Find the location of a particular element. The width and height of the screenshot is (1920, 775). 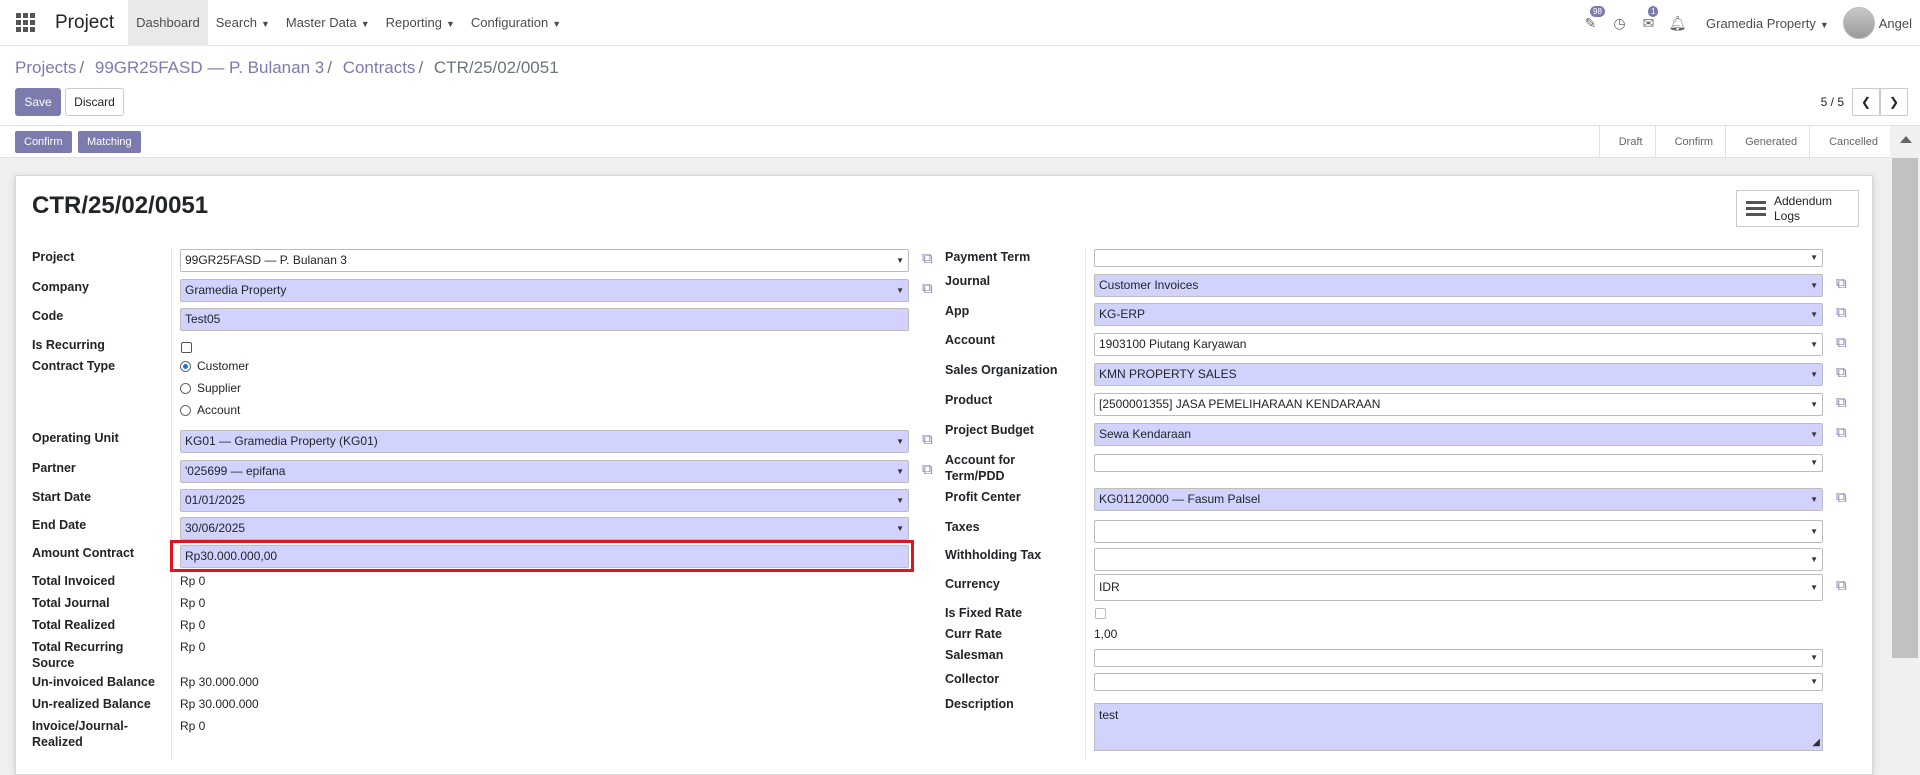

withholding-tax-field: ▼ is located at coordinates (1458, 559).